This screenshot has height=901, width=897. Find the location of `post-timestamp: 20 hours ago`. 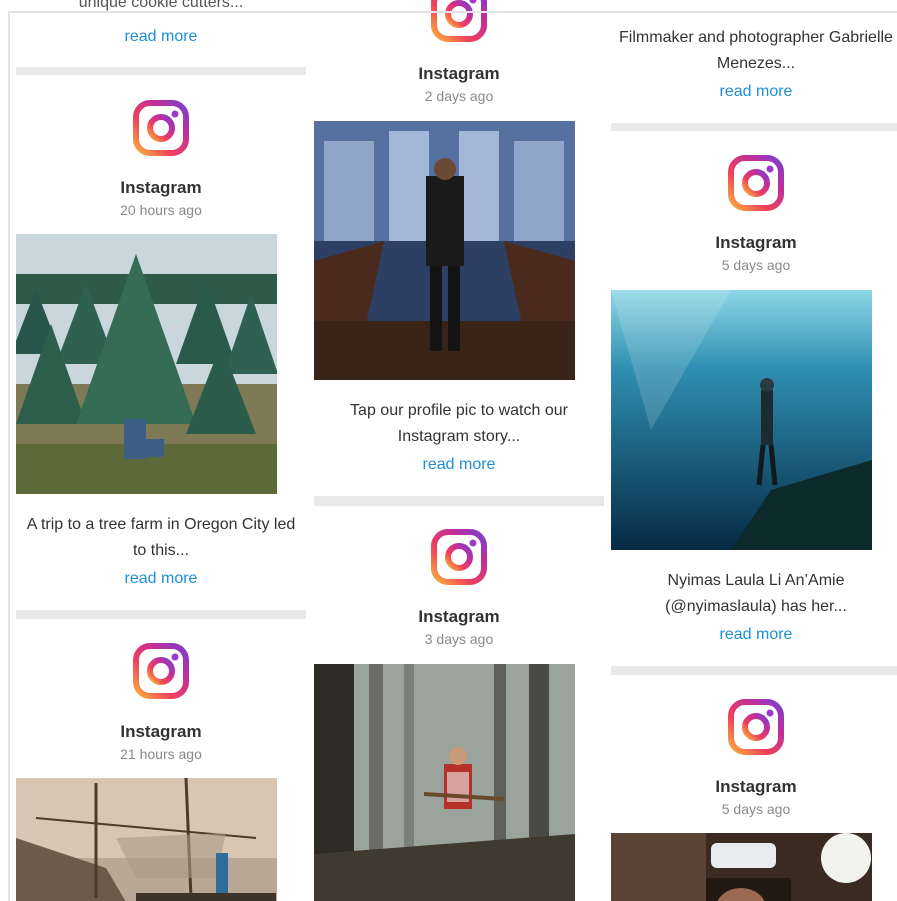

post-timestamp: 20 hours ago is located at coordinates (161, 210).